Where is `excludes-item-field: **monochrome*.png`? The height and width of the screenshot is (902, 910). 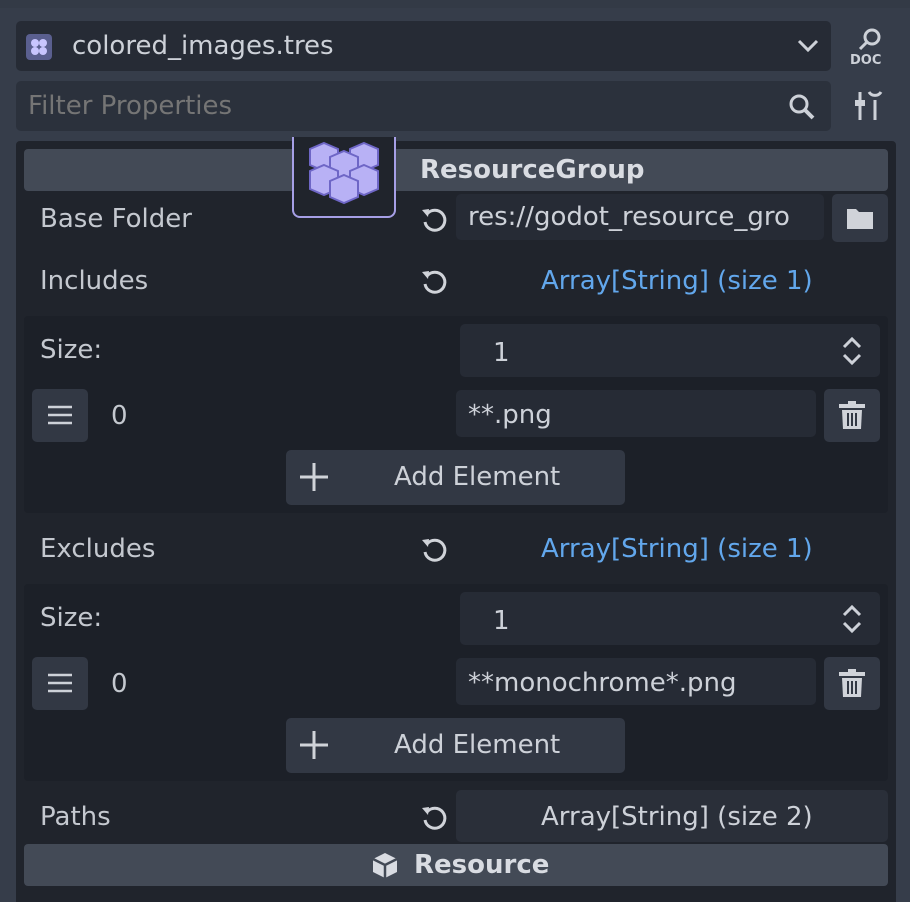 excludes-item-field: **monochrome*.png is located at coordinates (636, 681).